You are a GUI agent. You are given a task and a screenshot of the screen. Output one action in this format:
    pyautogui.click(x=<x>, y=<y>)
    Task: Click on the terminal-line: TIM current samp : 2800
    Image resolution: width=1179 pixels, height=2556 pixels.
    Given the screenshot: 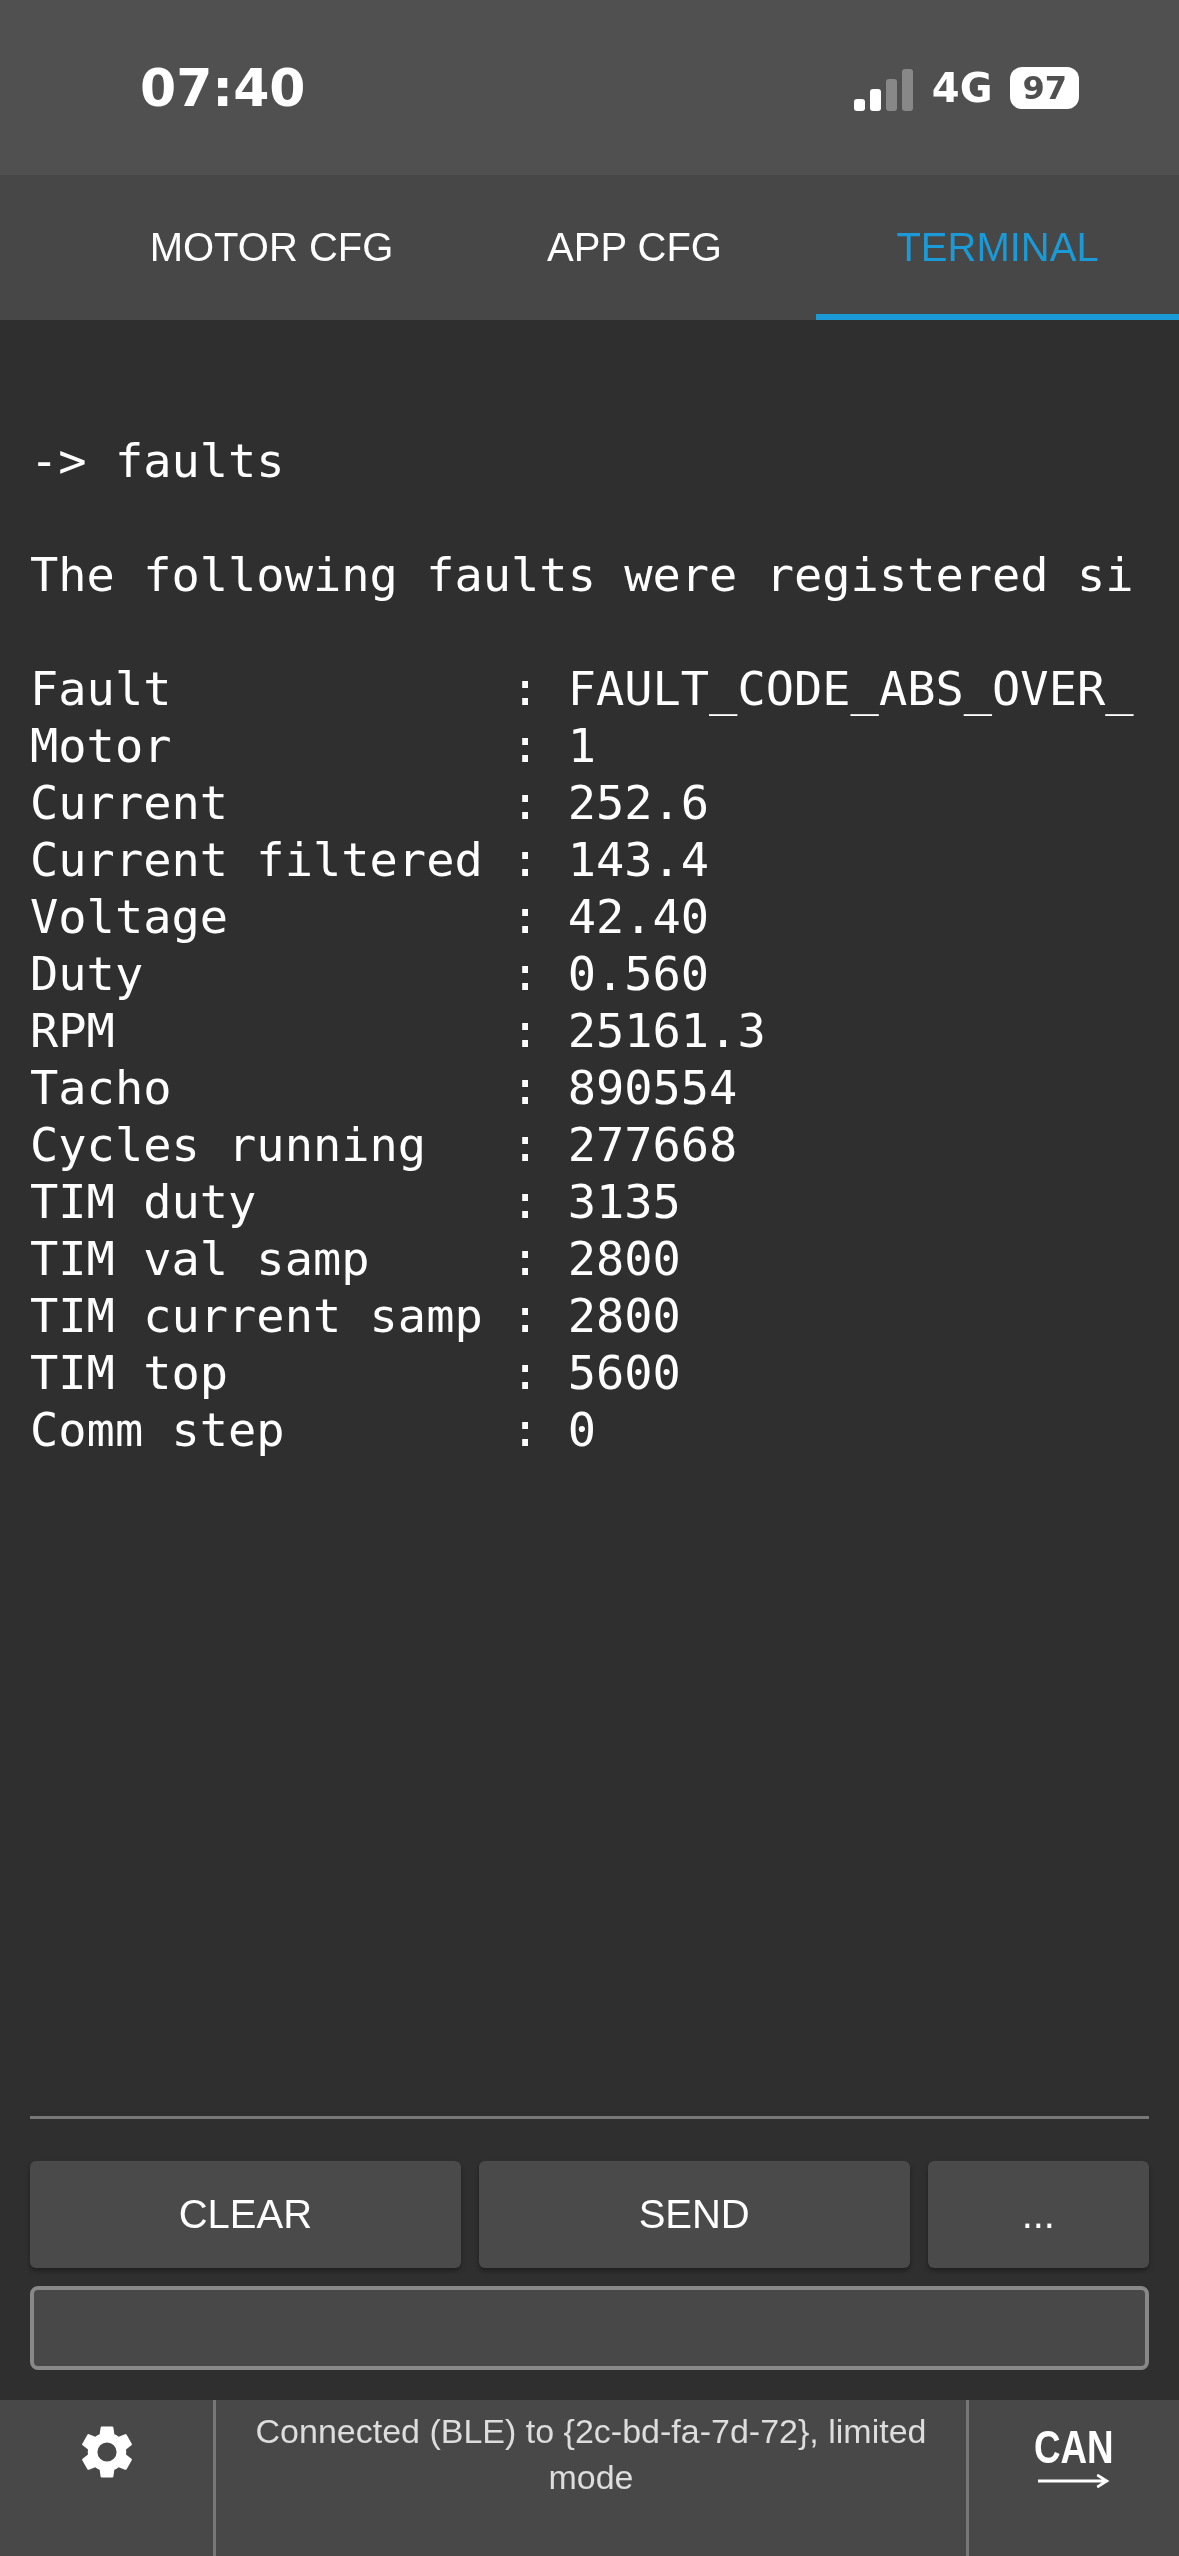 What is the action you would take?
    pyautogui.click(x=355, y=1315)
    